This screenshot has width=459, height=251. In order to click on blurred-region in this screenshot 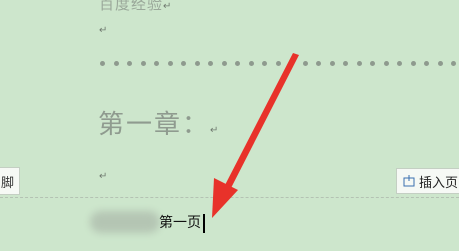, I will do `click(125, 222)`.